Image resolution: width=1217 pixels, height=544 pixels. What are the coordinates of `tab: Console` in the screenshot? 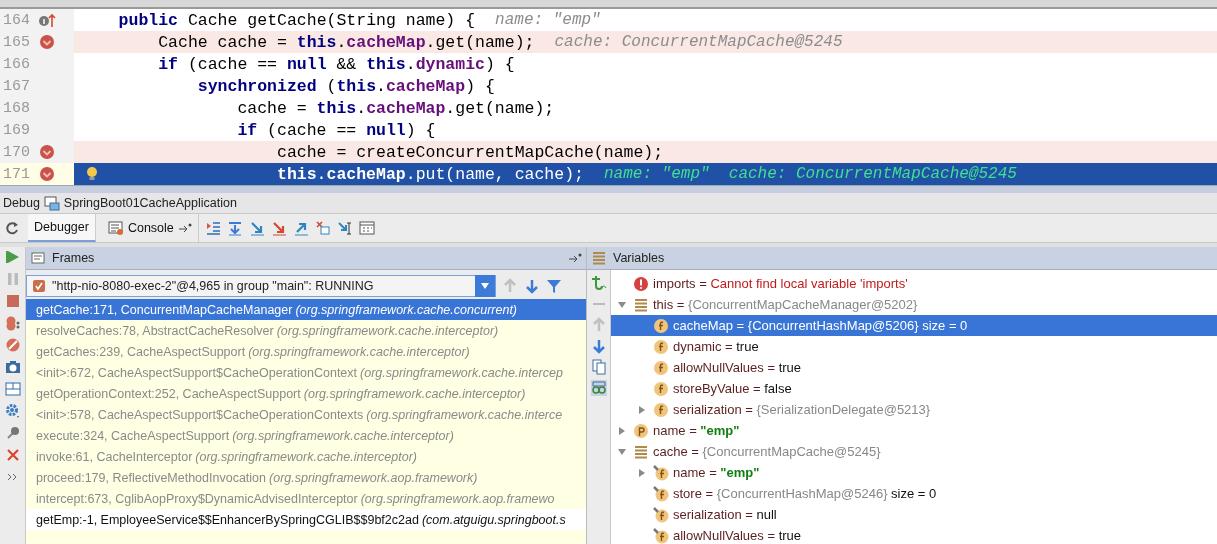 It's located at (150, 228).